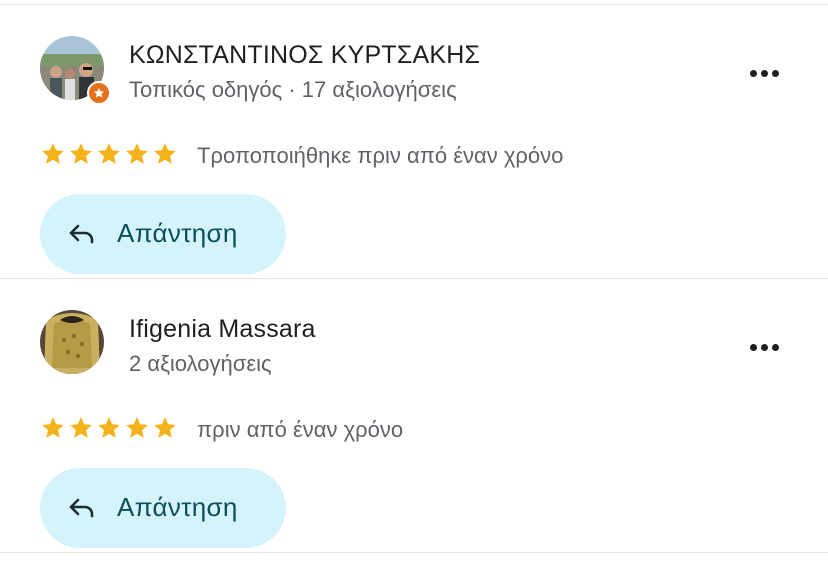 The width and height of the screenshot is (828, 565). Describe the element at coordinates (380, 155) in the screenshot. I see `review-date: Τροποποιήθηκε πριν από έναν χρόνο` at that location.